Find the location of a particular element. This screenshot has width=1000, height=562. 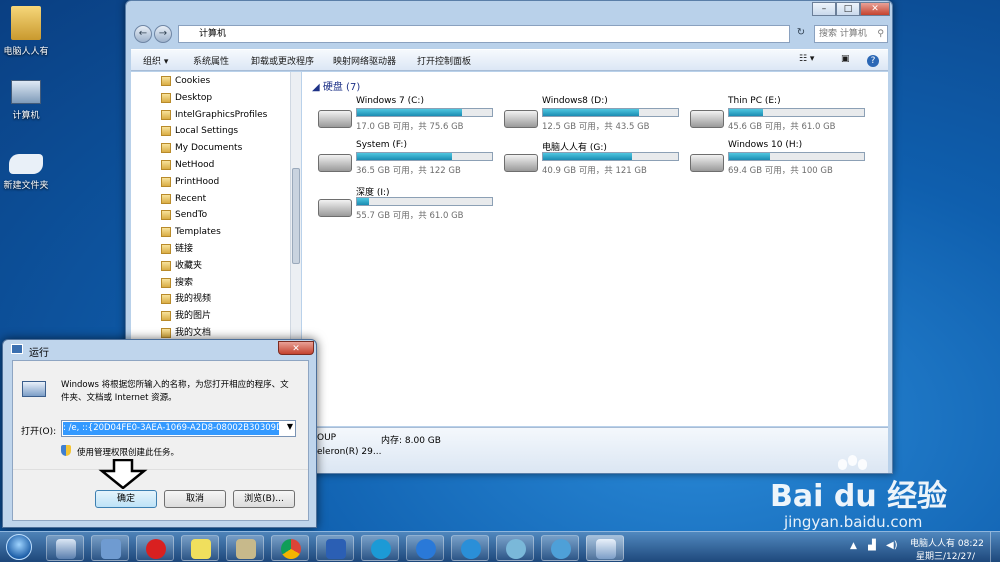

toolbar-organize: 组织 ▾ is located at coordinates (155, 60).